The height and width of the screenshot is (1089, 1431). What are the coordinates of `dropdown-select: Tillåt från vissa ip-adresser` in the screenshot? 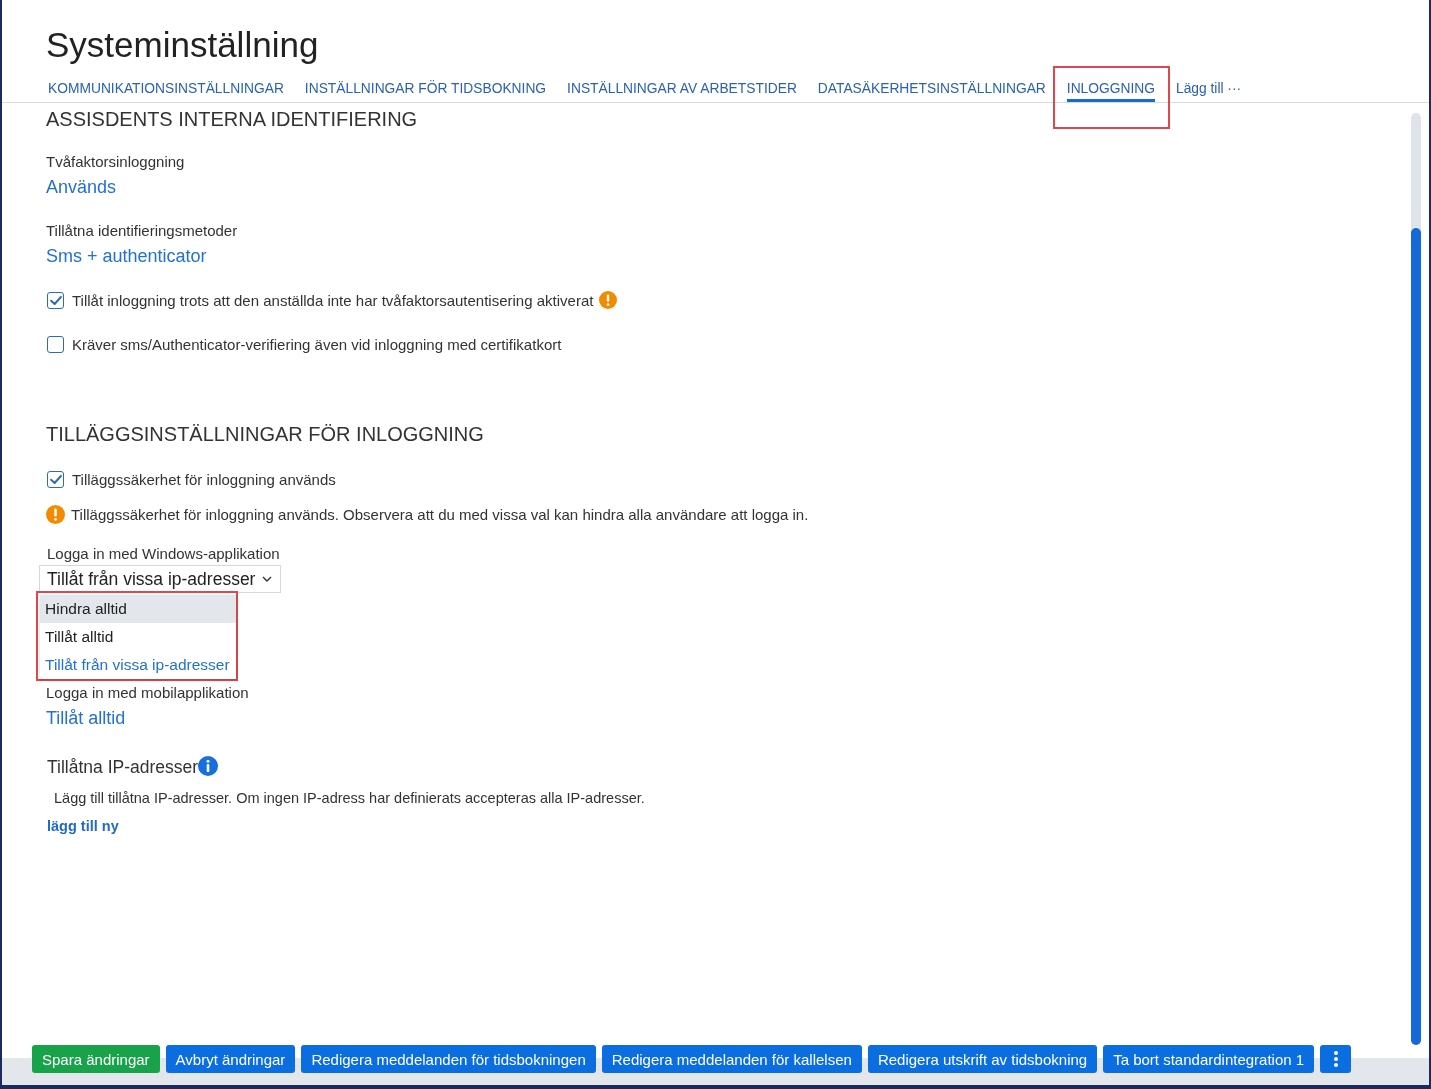 It's located at (160, 579).